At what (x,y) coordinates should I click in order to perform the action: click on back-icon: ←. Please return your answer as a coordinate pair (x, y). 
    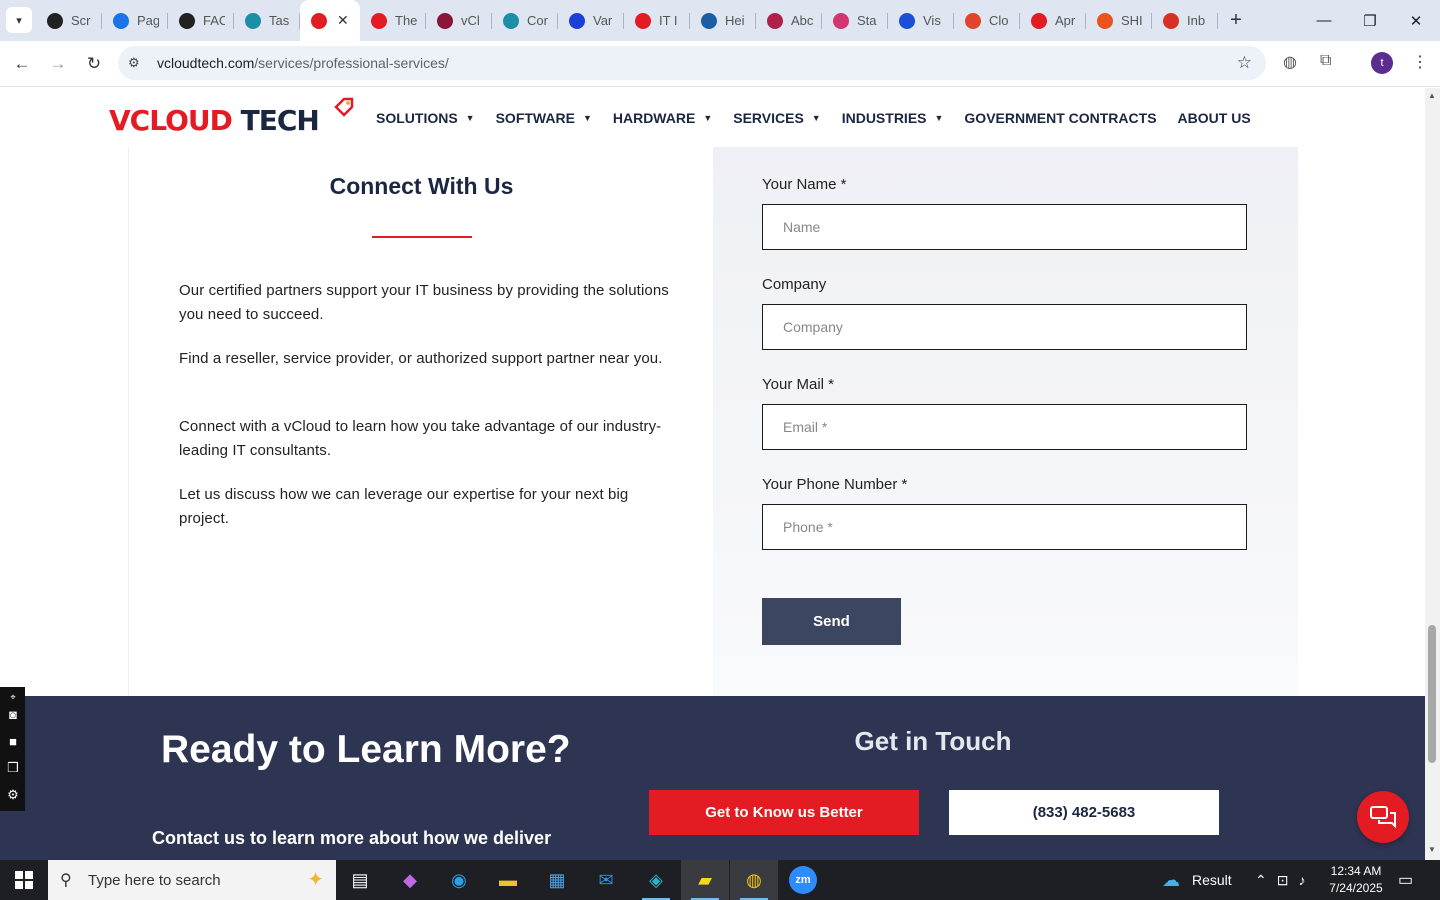
    Looking at the image, I should click on (22, 64).